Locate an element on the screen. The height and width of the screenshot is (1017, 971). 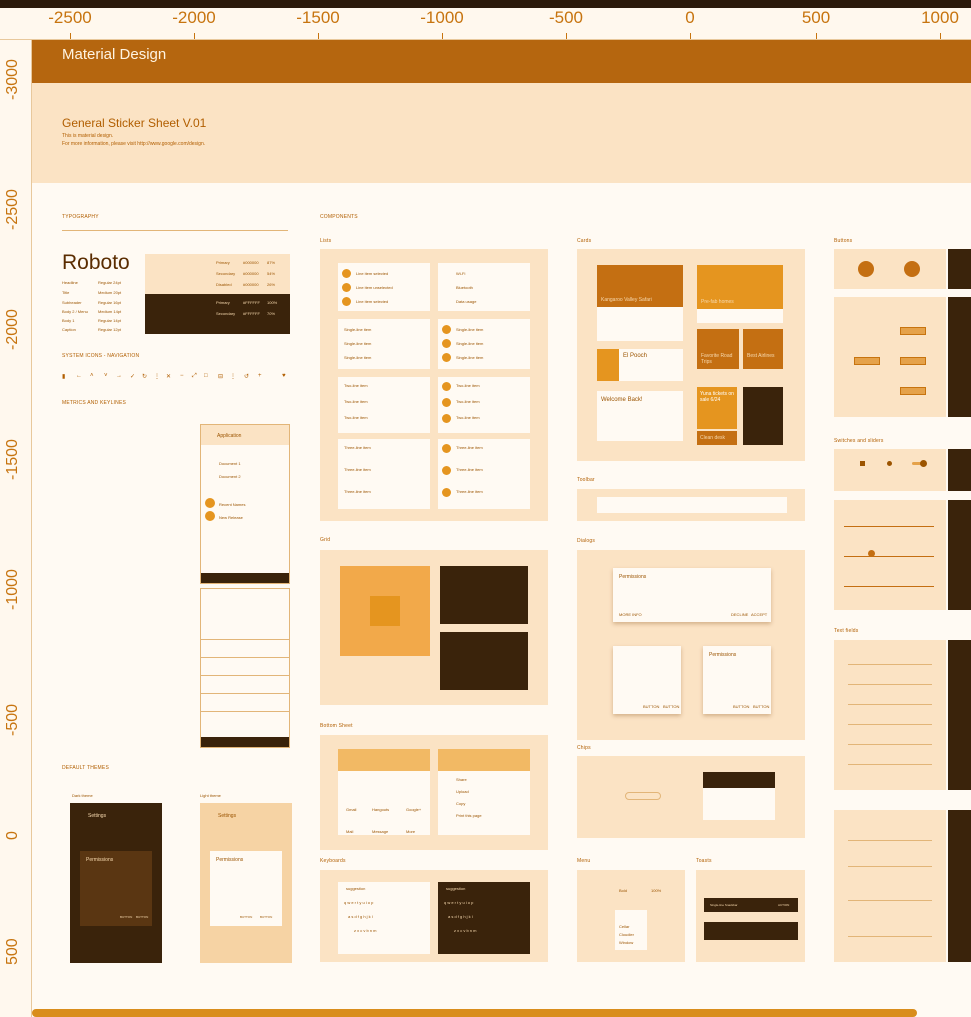
card: Favorite Road Trips is located at coordinates (718, 349).